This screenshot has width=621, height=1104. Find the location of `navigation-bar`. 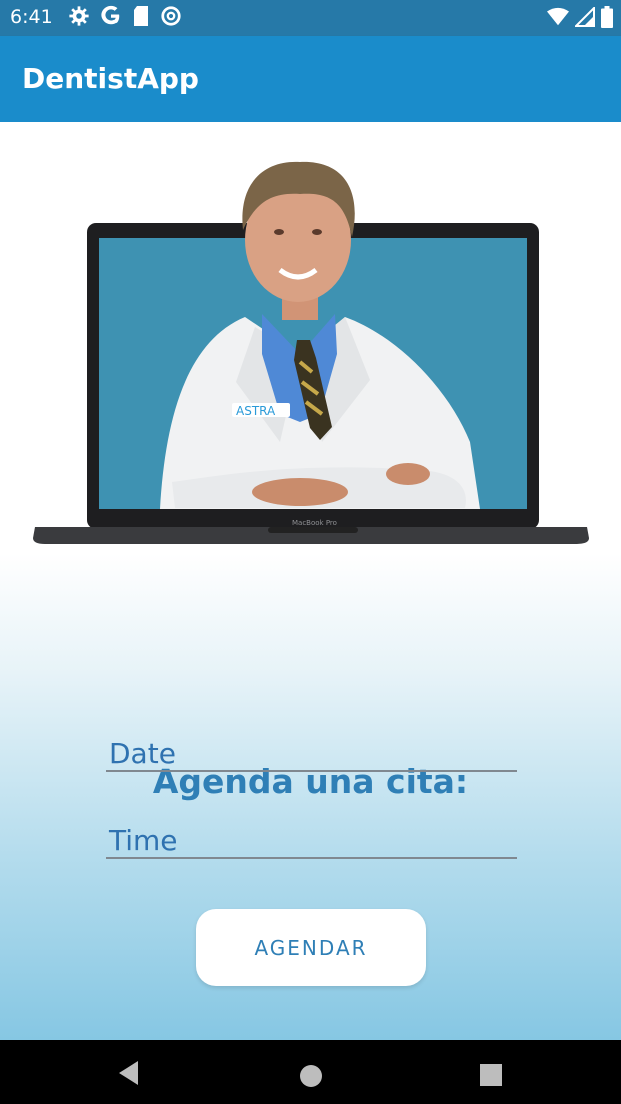

navigation-bar is located at coordinates (310, 1072).